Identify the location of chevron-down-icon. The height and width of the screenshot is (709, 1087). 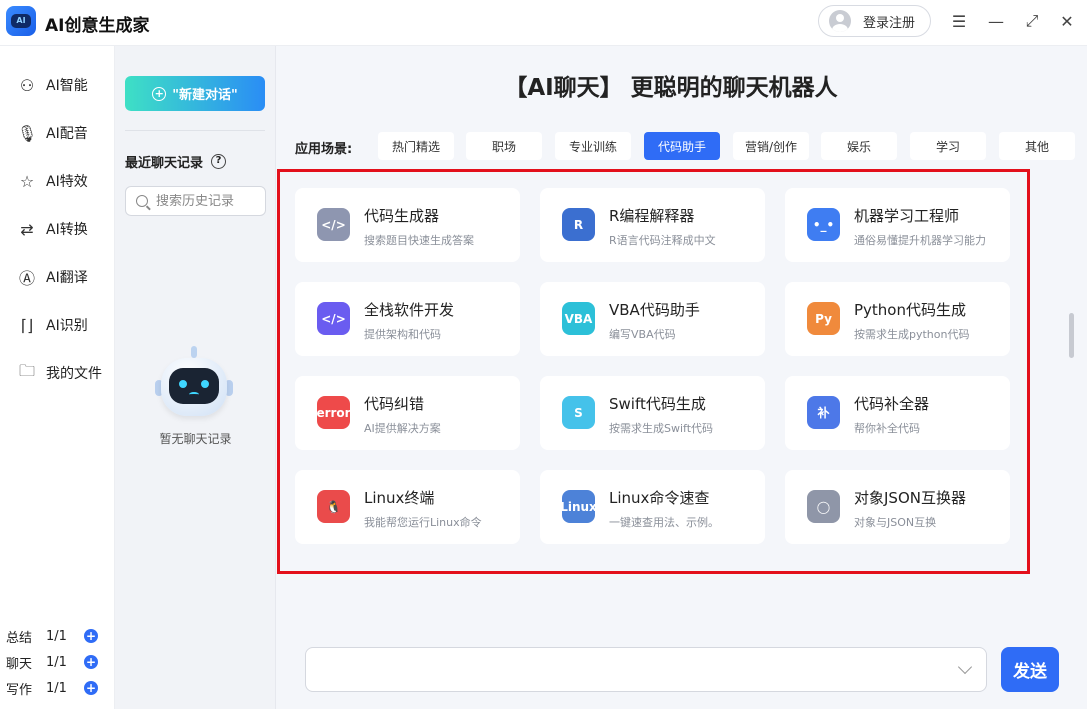
(965, 667).